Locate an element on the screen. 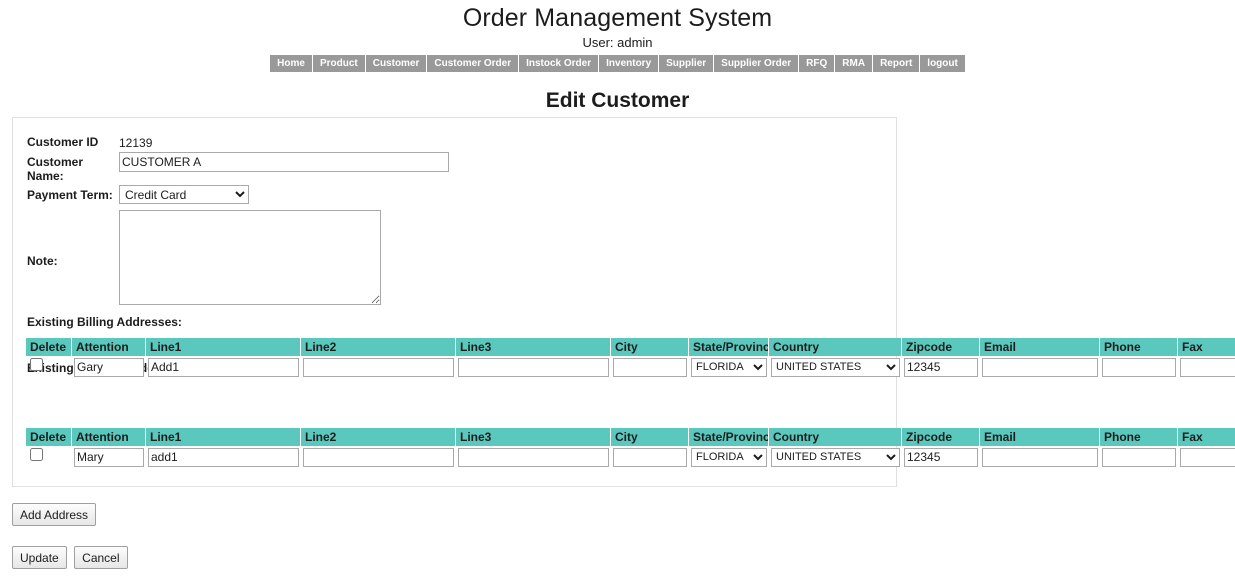 The width and height of the screenshot is (1235, 577). shipping-col-line1: Line1 is located at coordinates (223, 437).